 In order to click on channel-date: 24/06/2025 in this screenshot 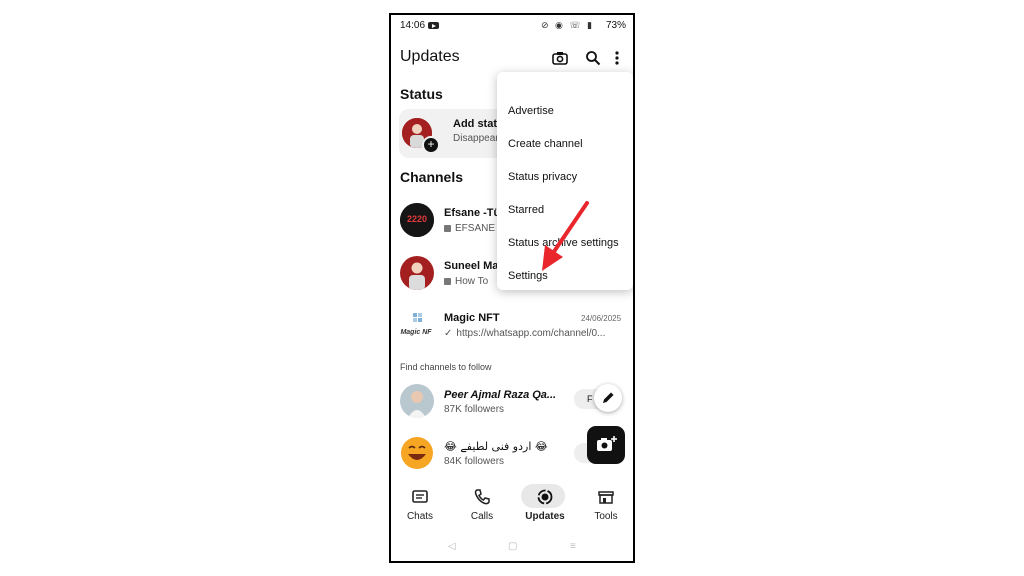, I will do `click(601, 318)`.